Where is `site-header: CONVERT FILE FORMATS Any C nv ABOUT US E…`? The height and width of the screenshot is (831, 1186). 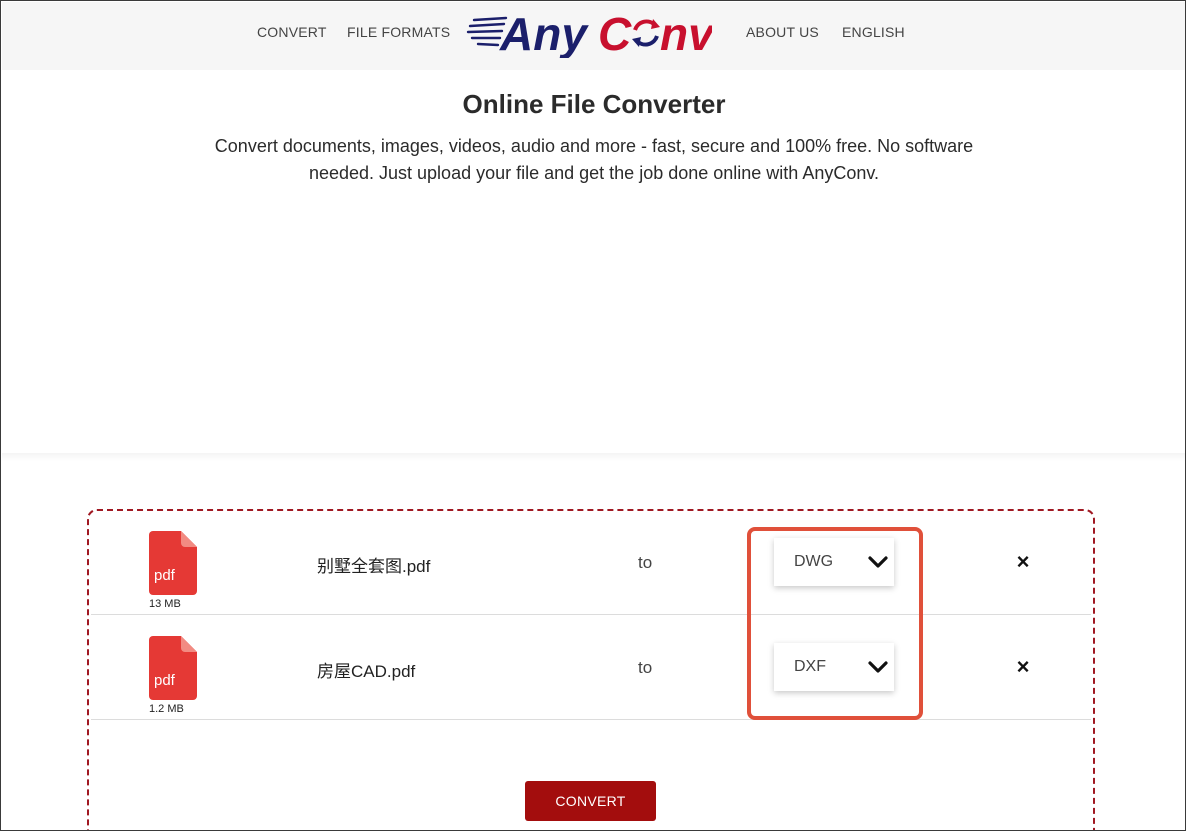
site-header: CONVERT FILE FORMATS Any C nv ABOUT US E… is located at coordinates (593, 36).